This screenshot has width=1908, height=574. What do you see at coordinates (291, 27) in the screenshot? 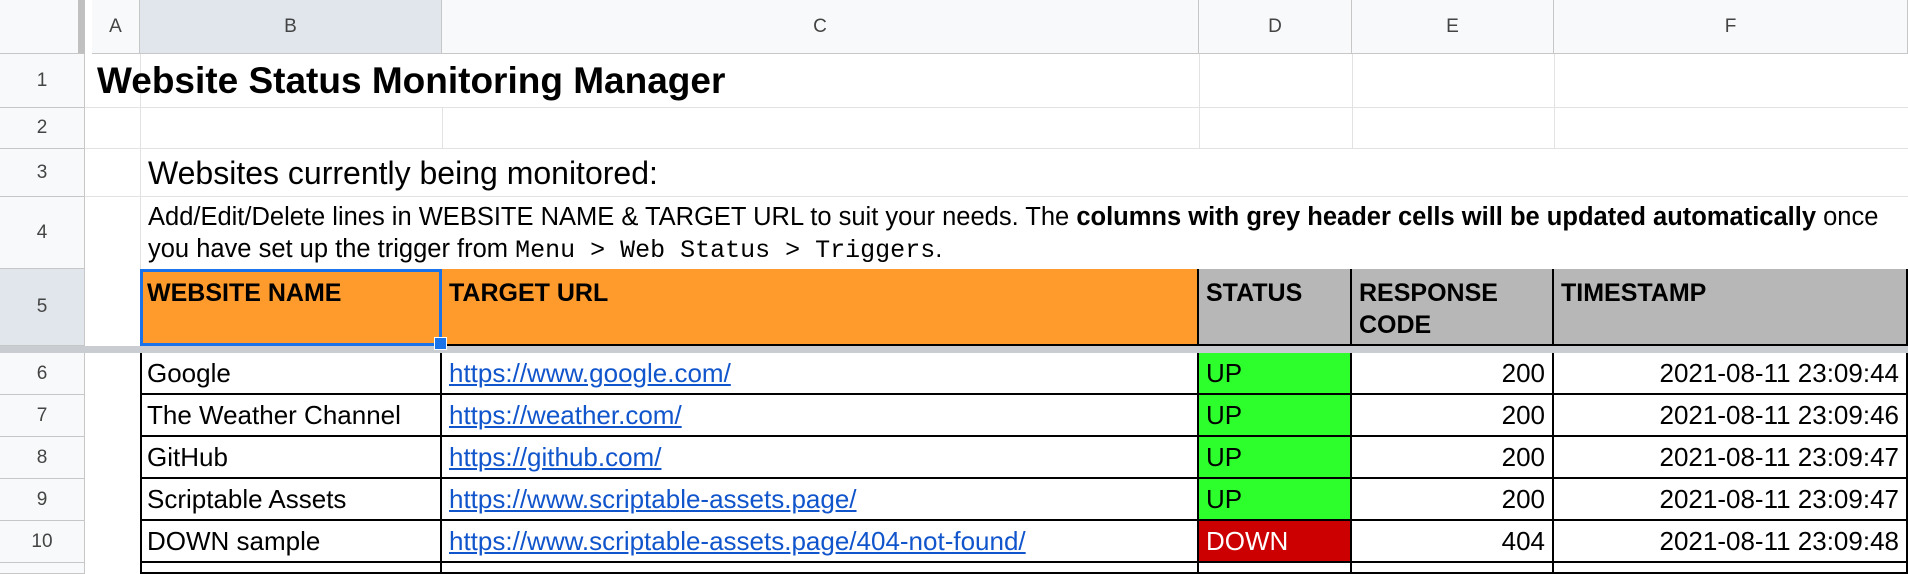
I see `column-header-b: B` at bounding box center [291, 27].